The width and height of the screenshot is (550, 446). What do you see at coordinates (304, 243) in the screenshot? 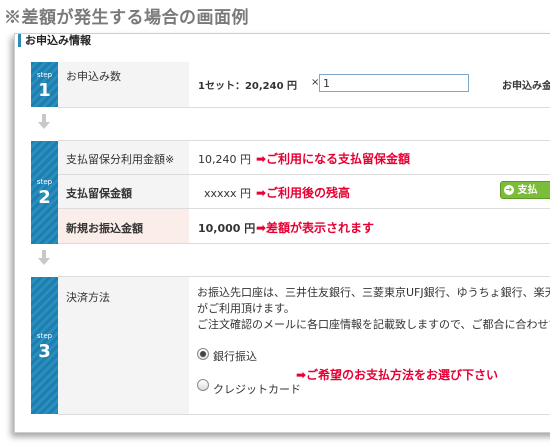
I see `row2c-bottom-border` at bounding box center [304, 243].